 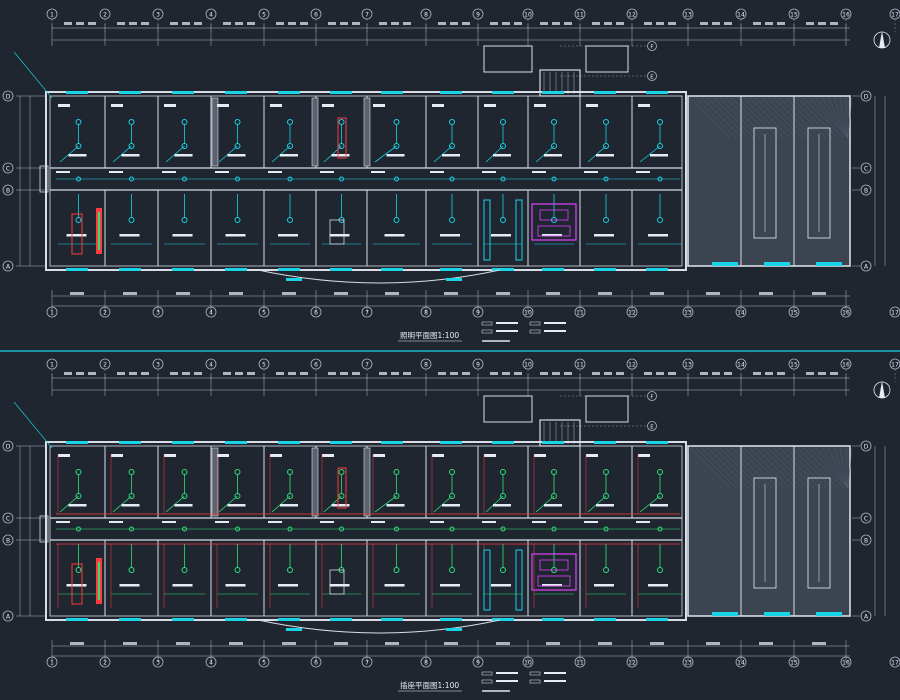 I want to click on axis-letter: F, so click(x=651, y=47).